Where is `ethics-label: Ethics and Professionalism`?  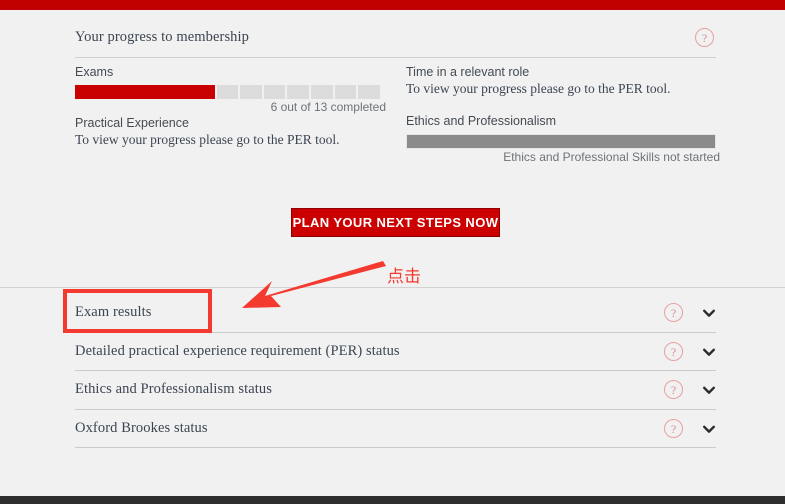 ethics-label: Ethics and Professionalism is located at coordinates (481, 121).